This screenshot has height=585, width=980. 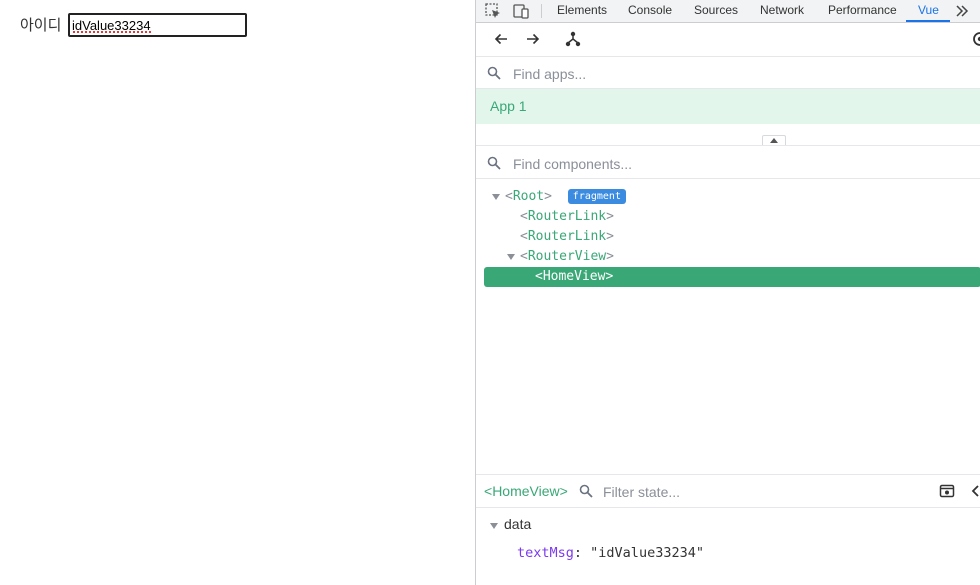 I want to click on tab-sources: Sources, so click(x=716, y=11).